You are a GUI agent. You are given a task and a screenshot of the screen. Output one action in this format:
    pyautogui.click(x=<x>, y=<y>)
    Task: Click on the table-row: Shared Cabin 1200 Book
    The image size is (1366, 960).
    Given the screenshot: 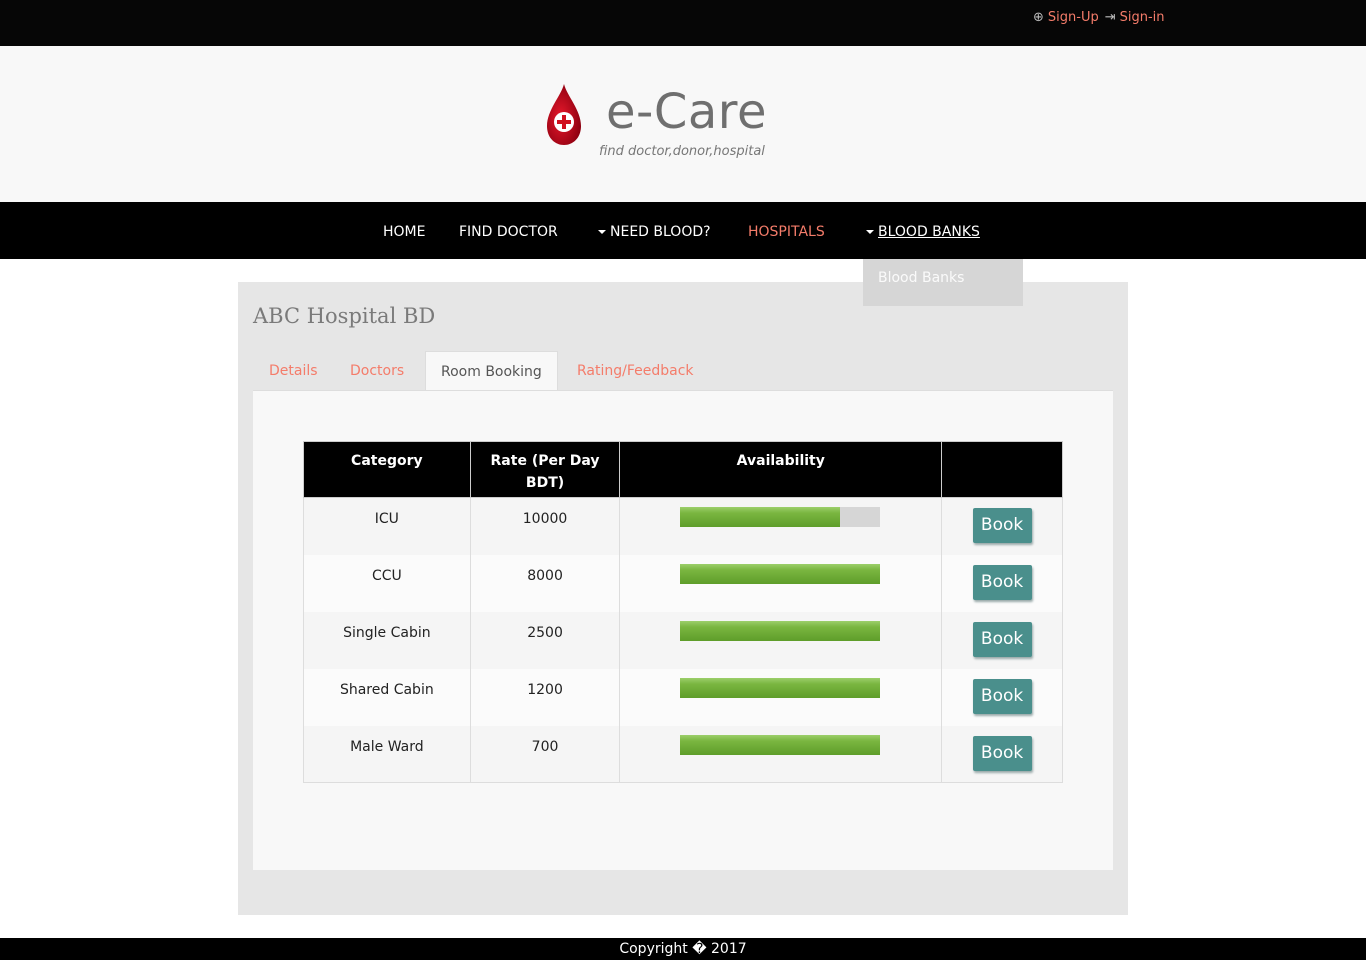 What is the action you would take?
    pyautogui.click(x=683, y=697)
    